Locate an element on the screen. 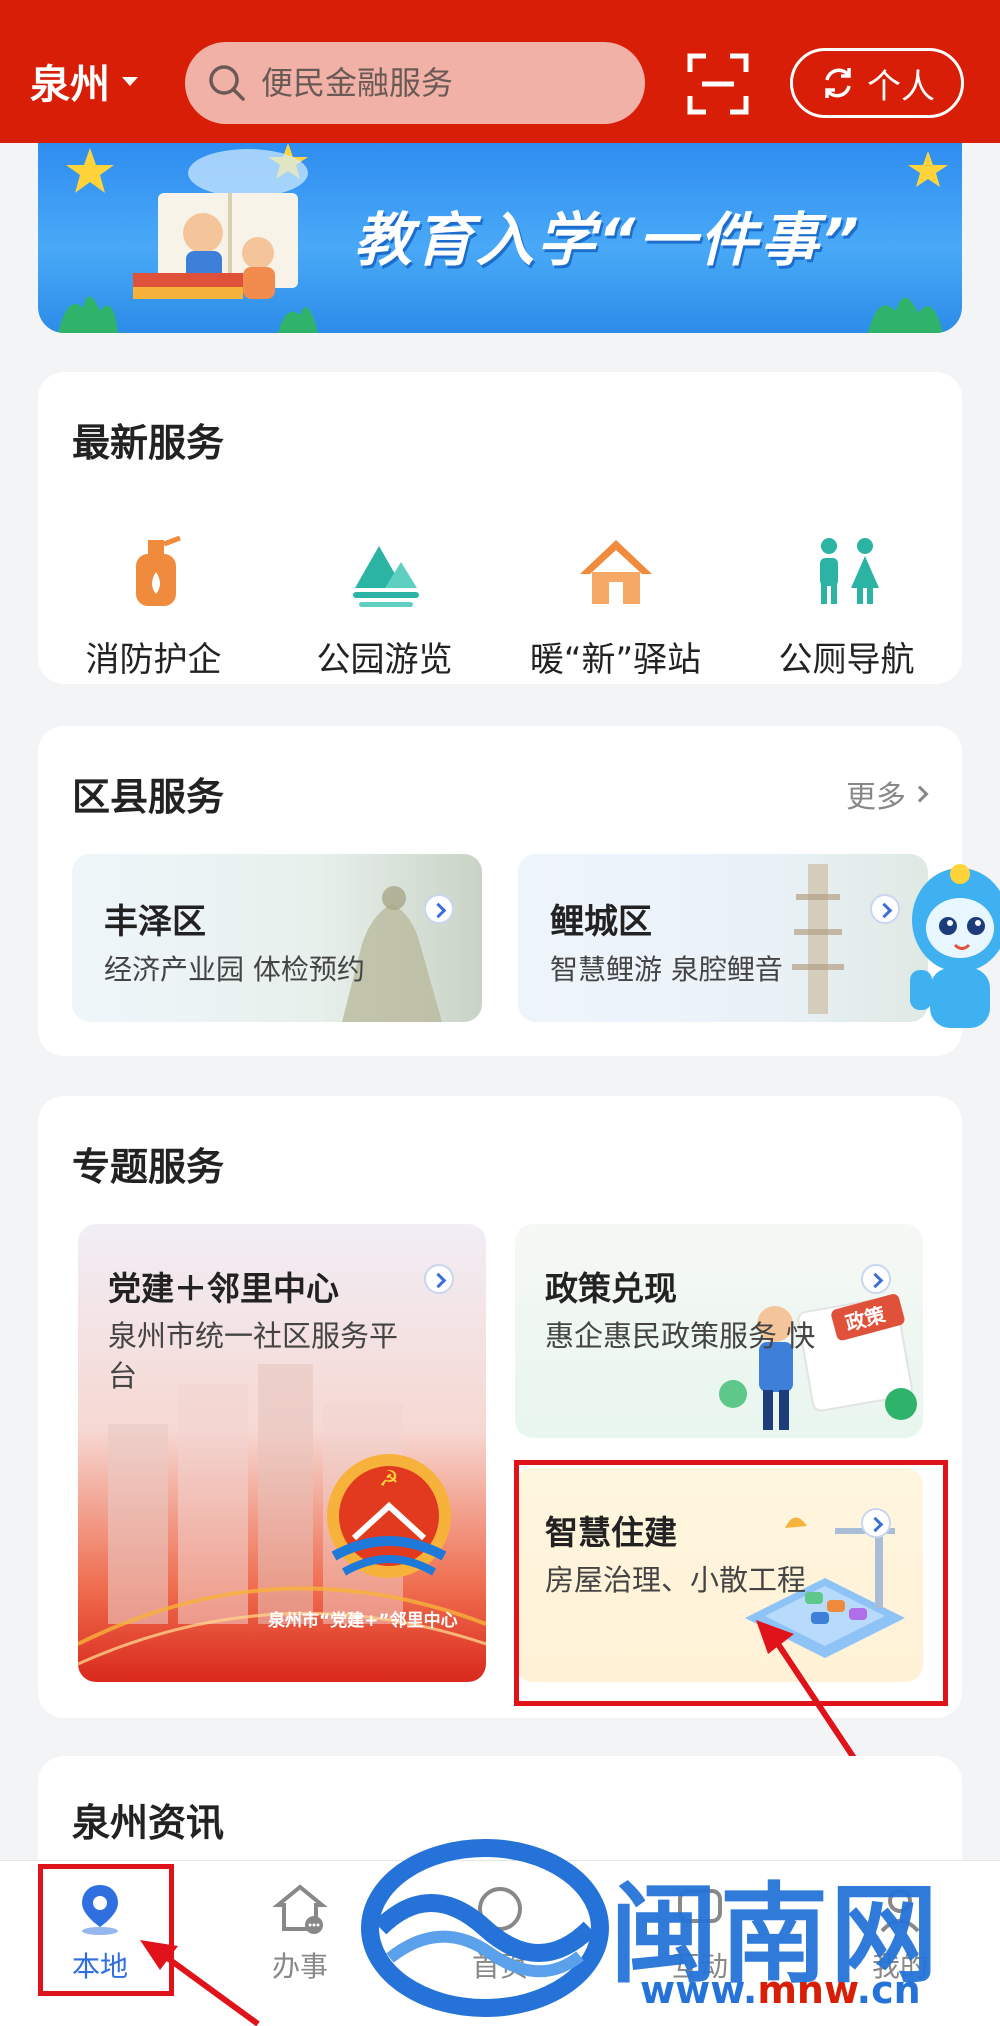 Image resolution: width=1000 pixels, height=2026 pixels. personal-label: 个人 is located at coordinates (901, 86).